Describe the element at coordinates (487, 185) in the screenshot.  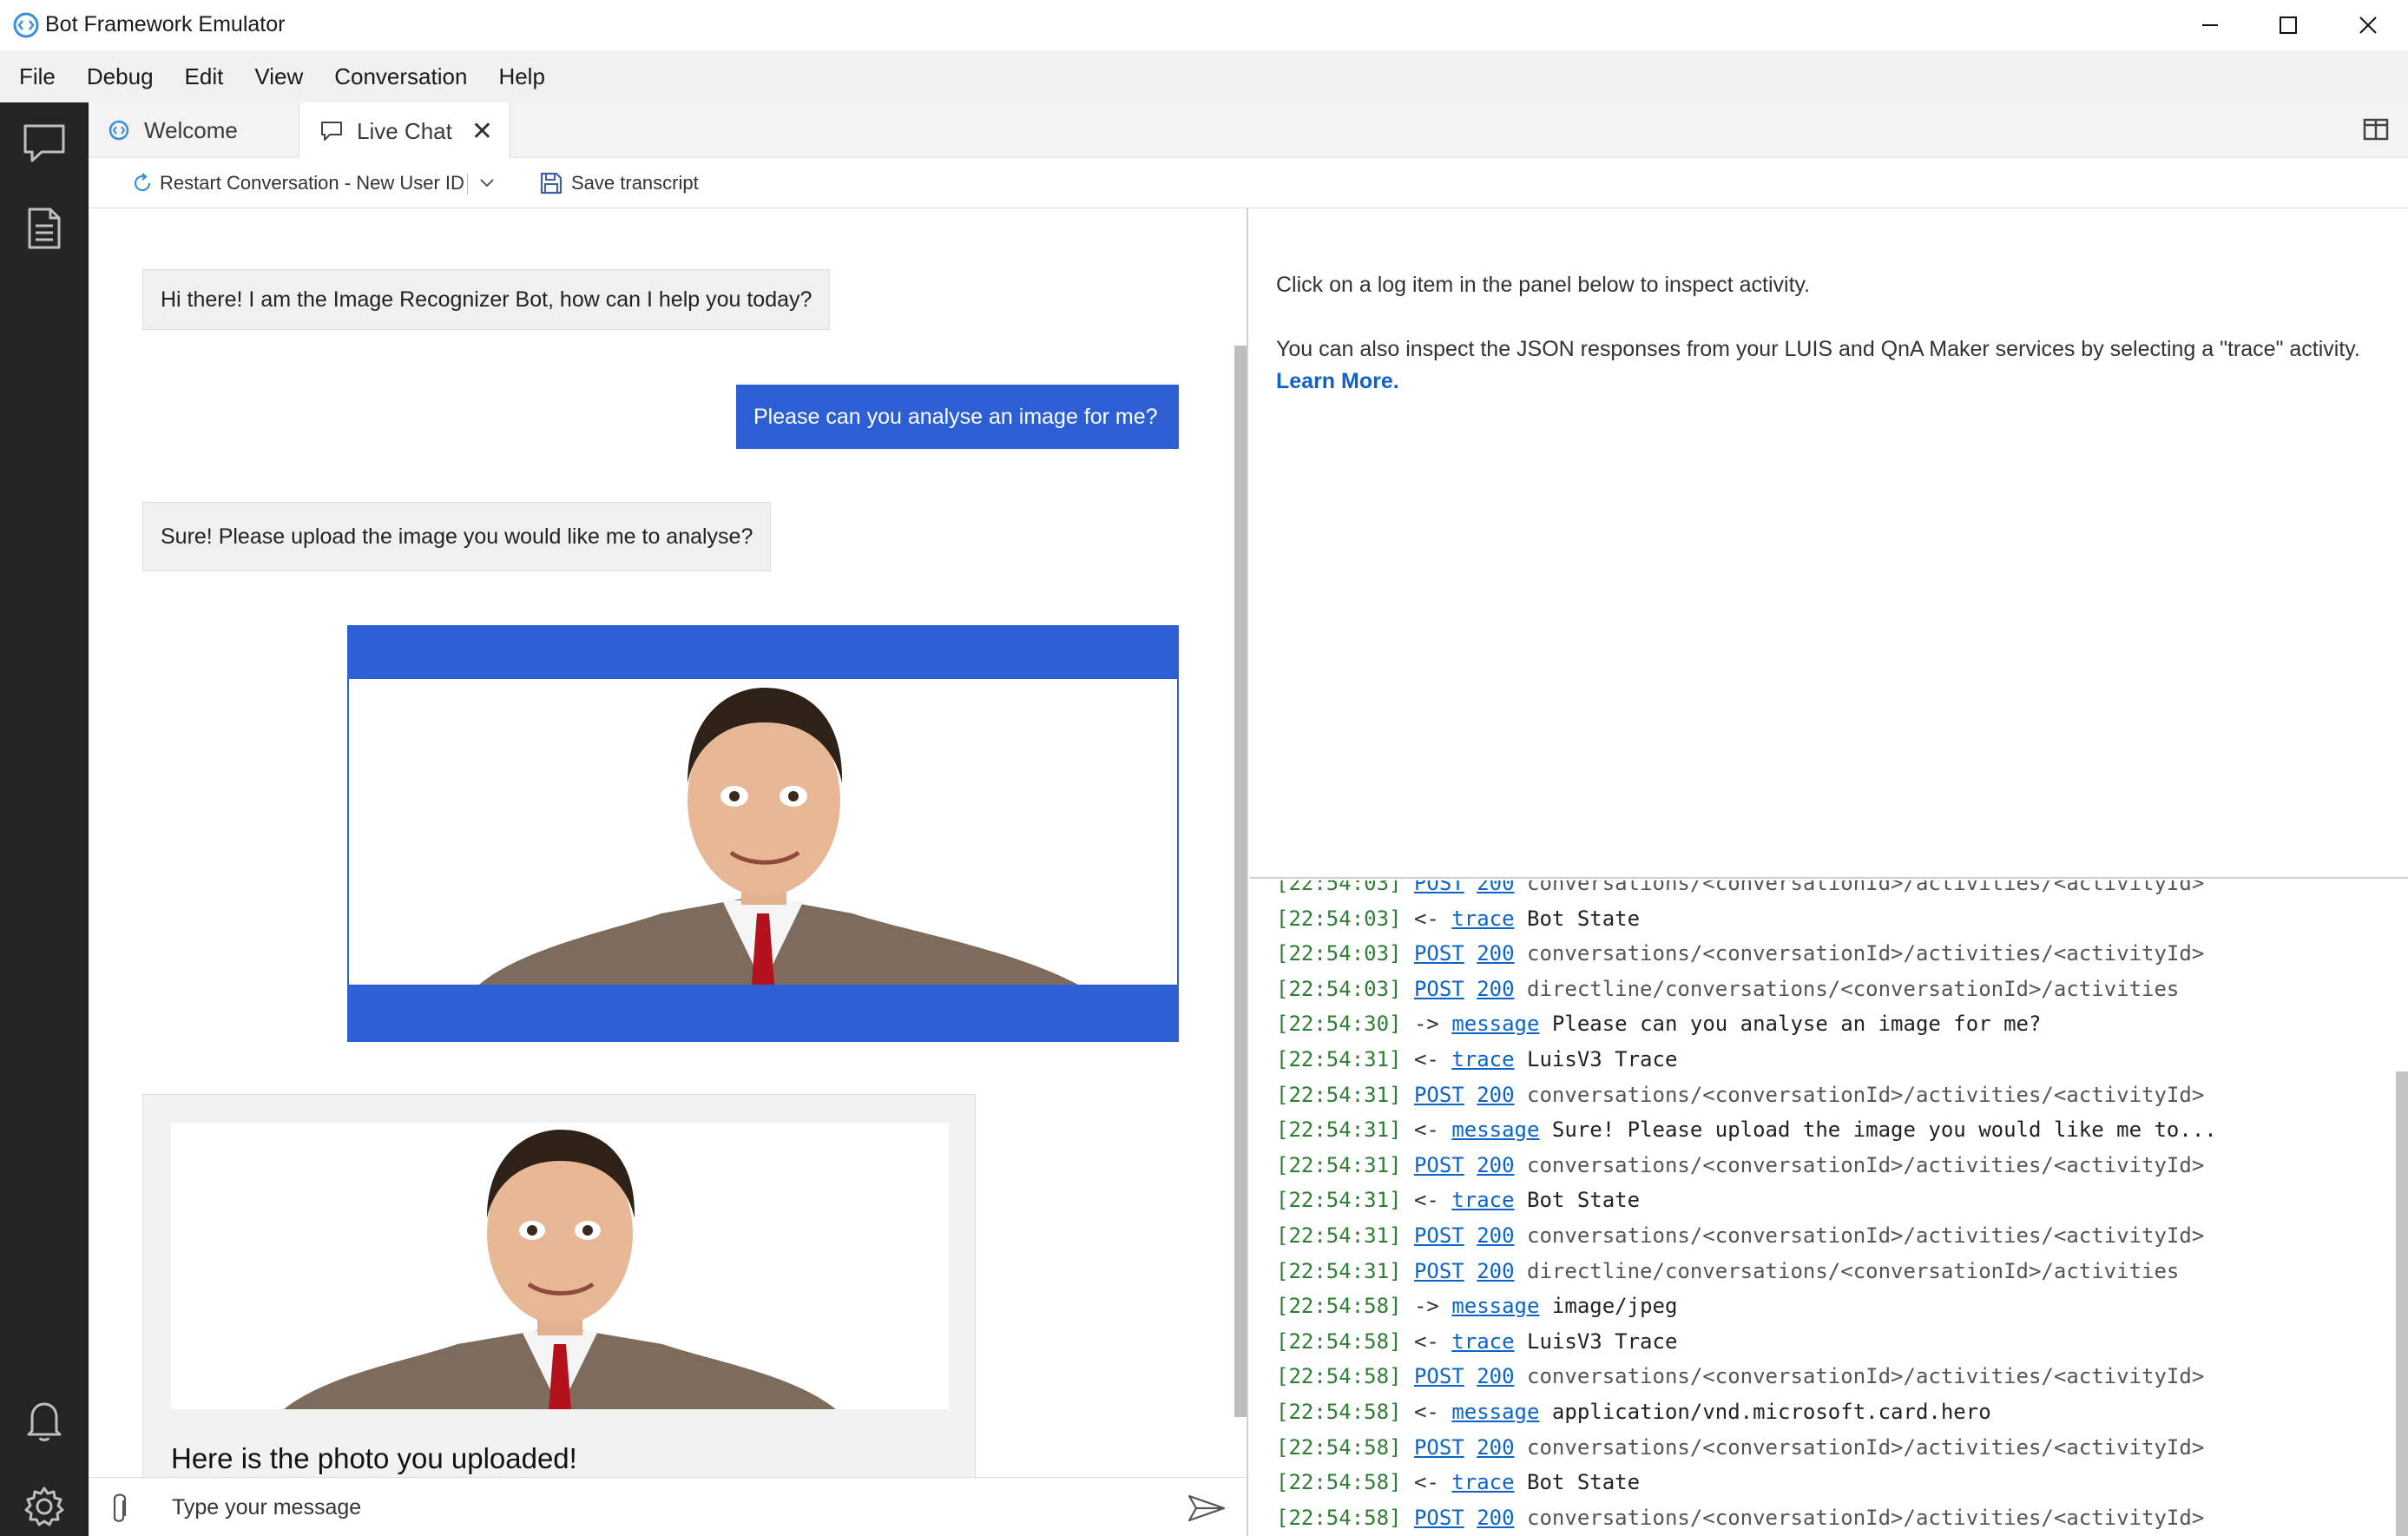
I see `chevron-down-icon` at that location.